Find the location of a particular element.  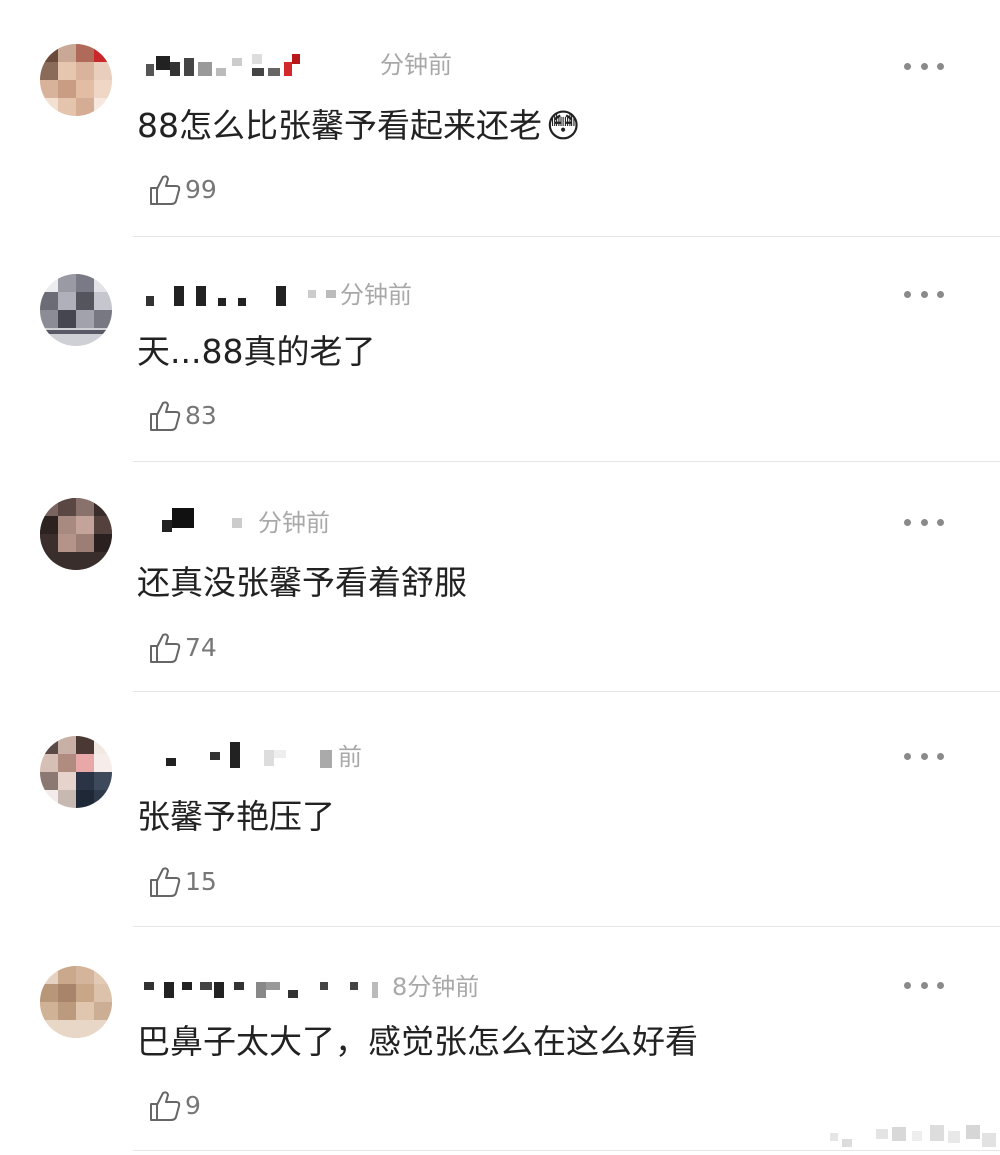

comment-text: 巴鼻子太大了，感觉张怎么在这么好看 is located at coordinates (417, 1042).